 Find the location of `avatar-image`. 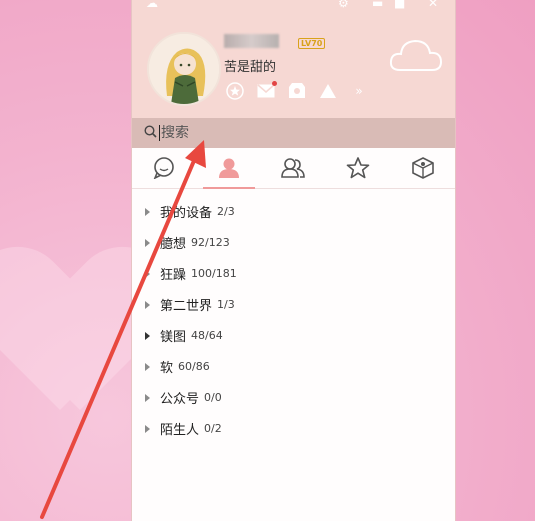

avatar-image is located at coordinates (184, 69).